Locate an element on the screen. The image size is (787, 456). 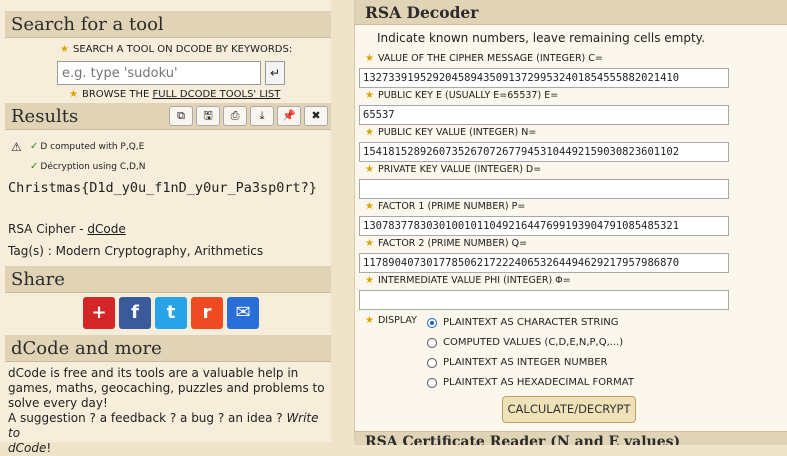
display-label: ★ DISPLAY is located at coordinates (391, 320).